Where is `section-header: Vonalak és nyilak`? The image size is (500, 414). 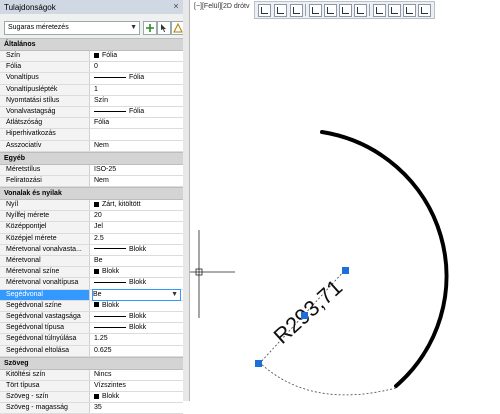
section-header: Vonalak és nyilak is located at coordinates (91, 194).